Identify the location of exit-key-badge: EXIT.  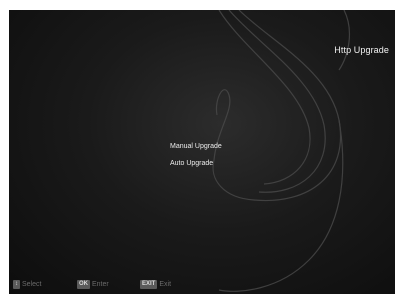
(149, 284).